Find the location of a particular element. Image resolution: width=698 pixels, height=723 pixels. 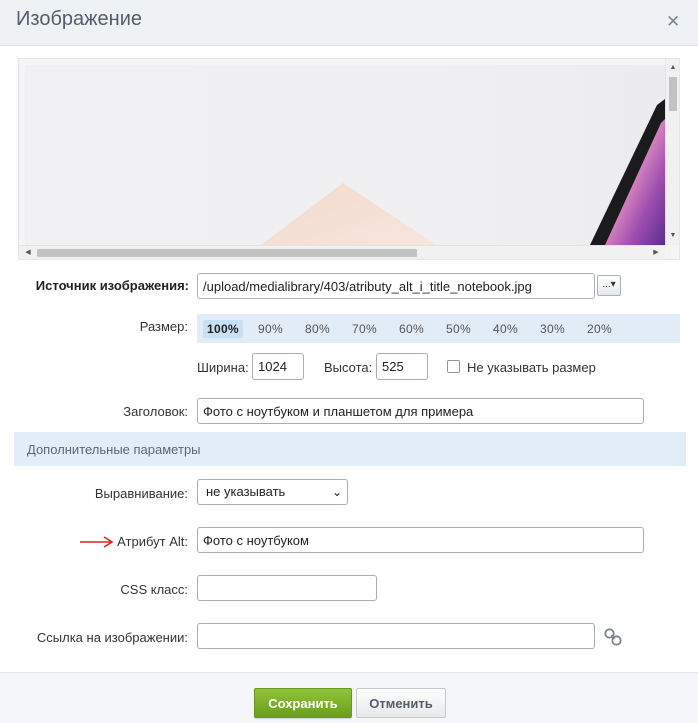

dialog-footer: Сохранить Отменить is located at coordinates (349, 697).